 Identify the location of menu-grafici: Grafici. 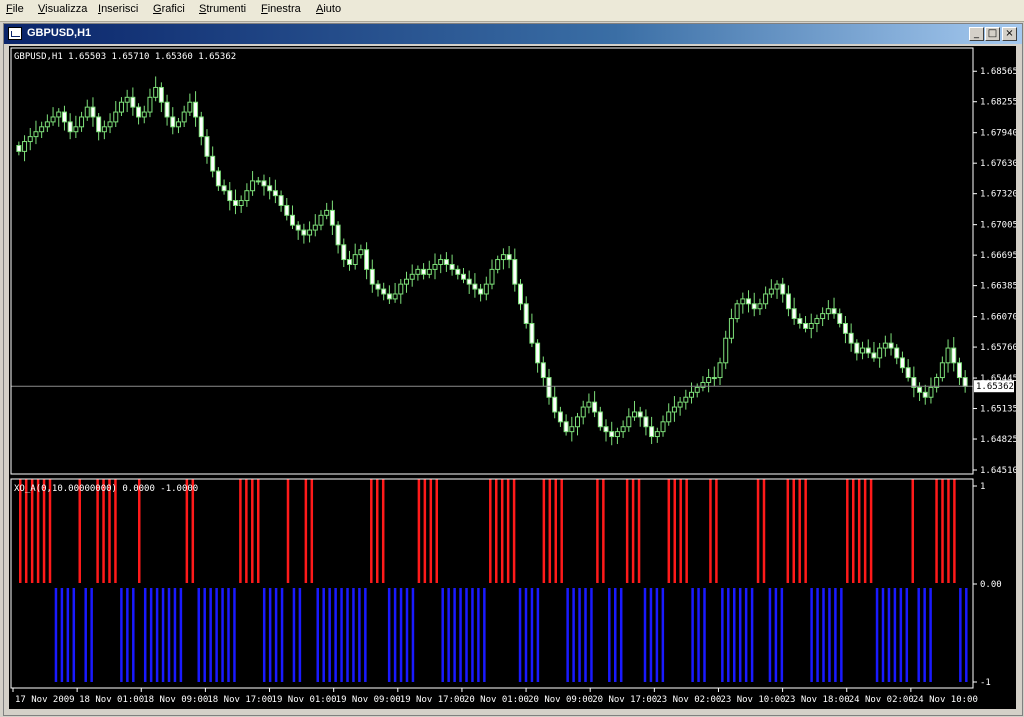
(169, 9).